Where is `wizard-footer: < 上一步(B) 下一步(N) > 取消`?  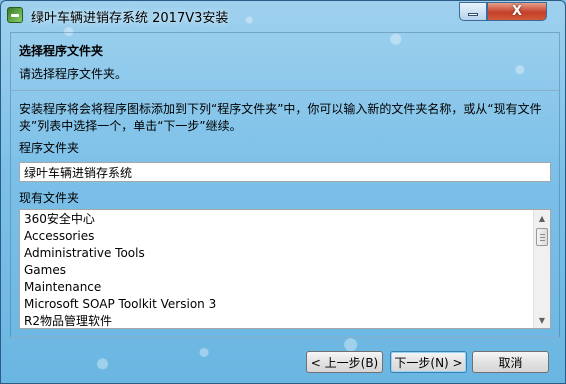 wizard-footer: < 上一步(B) 下一步(N) > 取消 is located at coordinates (284, 358).